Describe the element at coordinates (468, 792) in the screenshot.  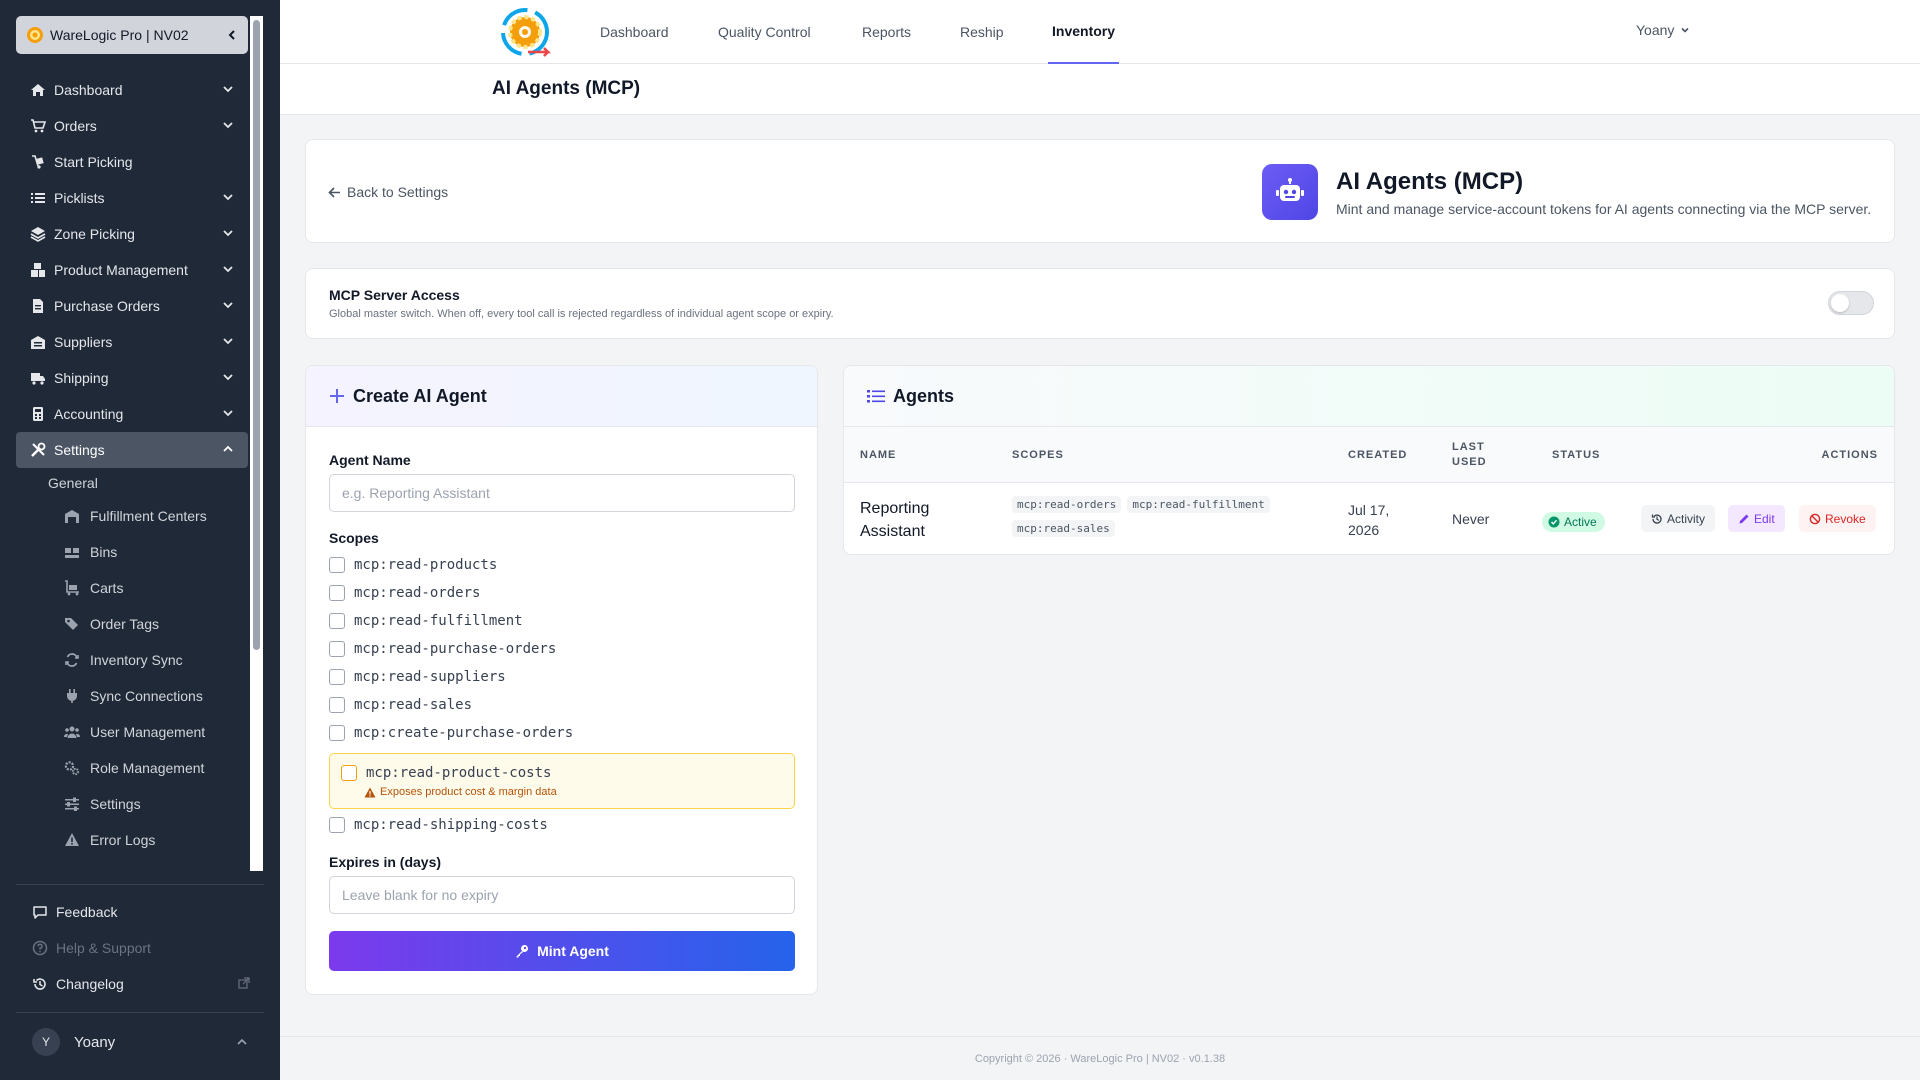
I see `cost-warning-text: Exposes product cost & margin data` at that location.